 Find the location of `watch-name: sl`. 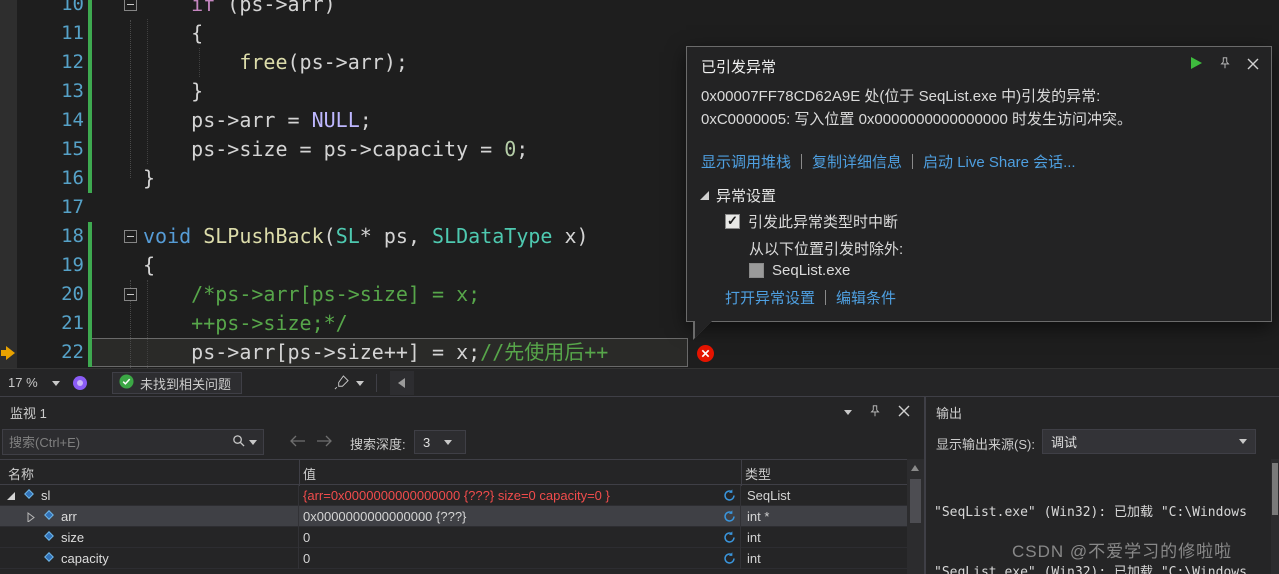

watch-name: sl is located at coordinates (46, 495).